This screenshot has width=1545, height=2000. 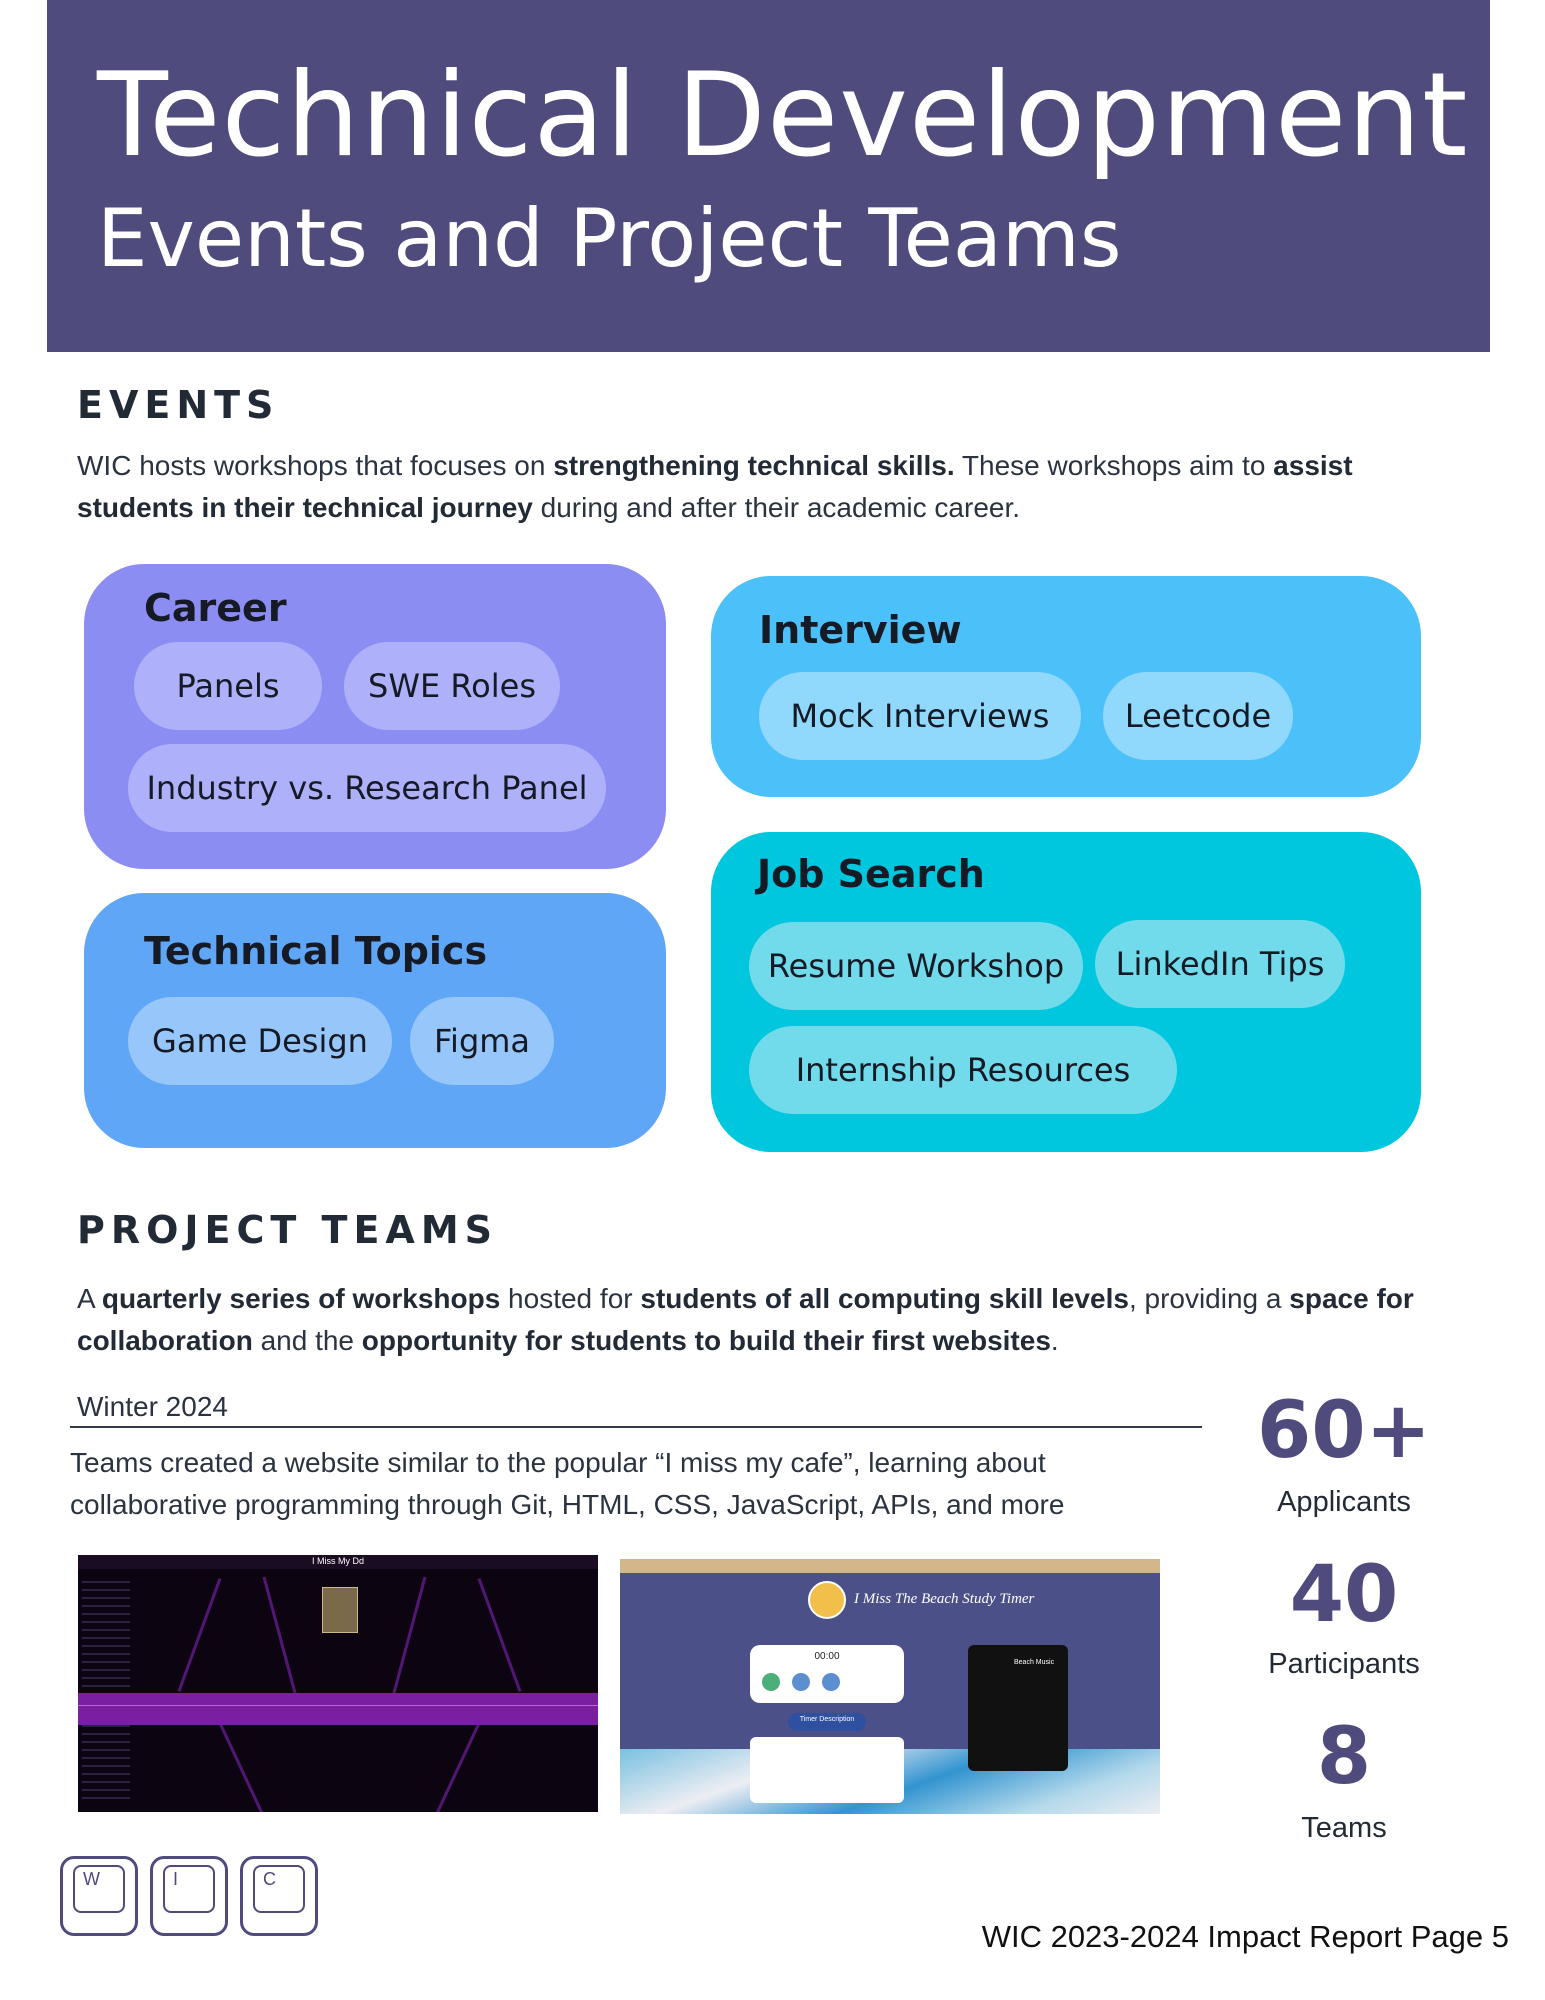 I want to click on key-letter: W, so click(x=91, y=1879).